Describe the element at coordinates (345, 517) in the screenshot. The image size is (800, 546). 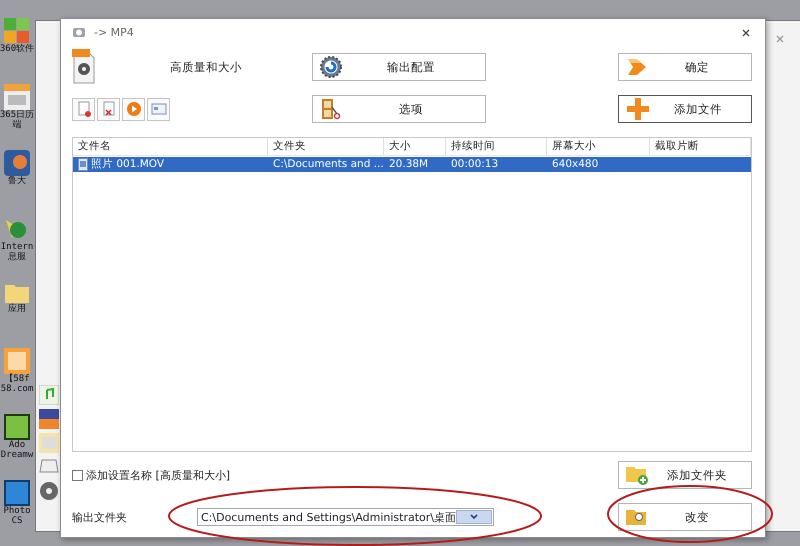
I see `folder-dropdown: C:\Documents and Settings\Administrator\桌面` at that location.